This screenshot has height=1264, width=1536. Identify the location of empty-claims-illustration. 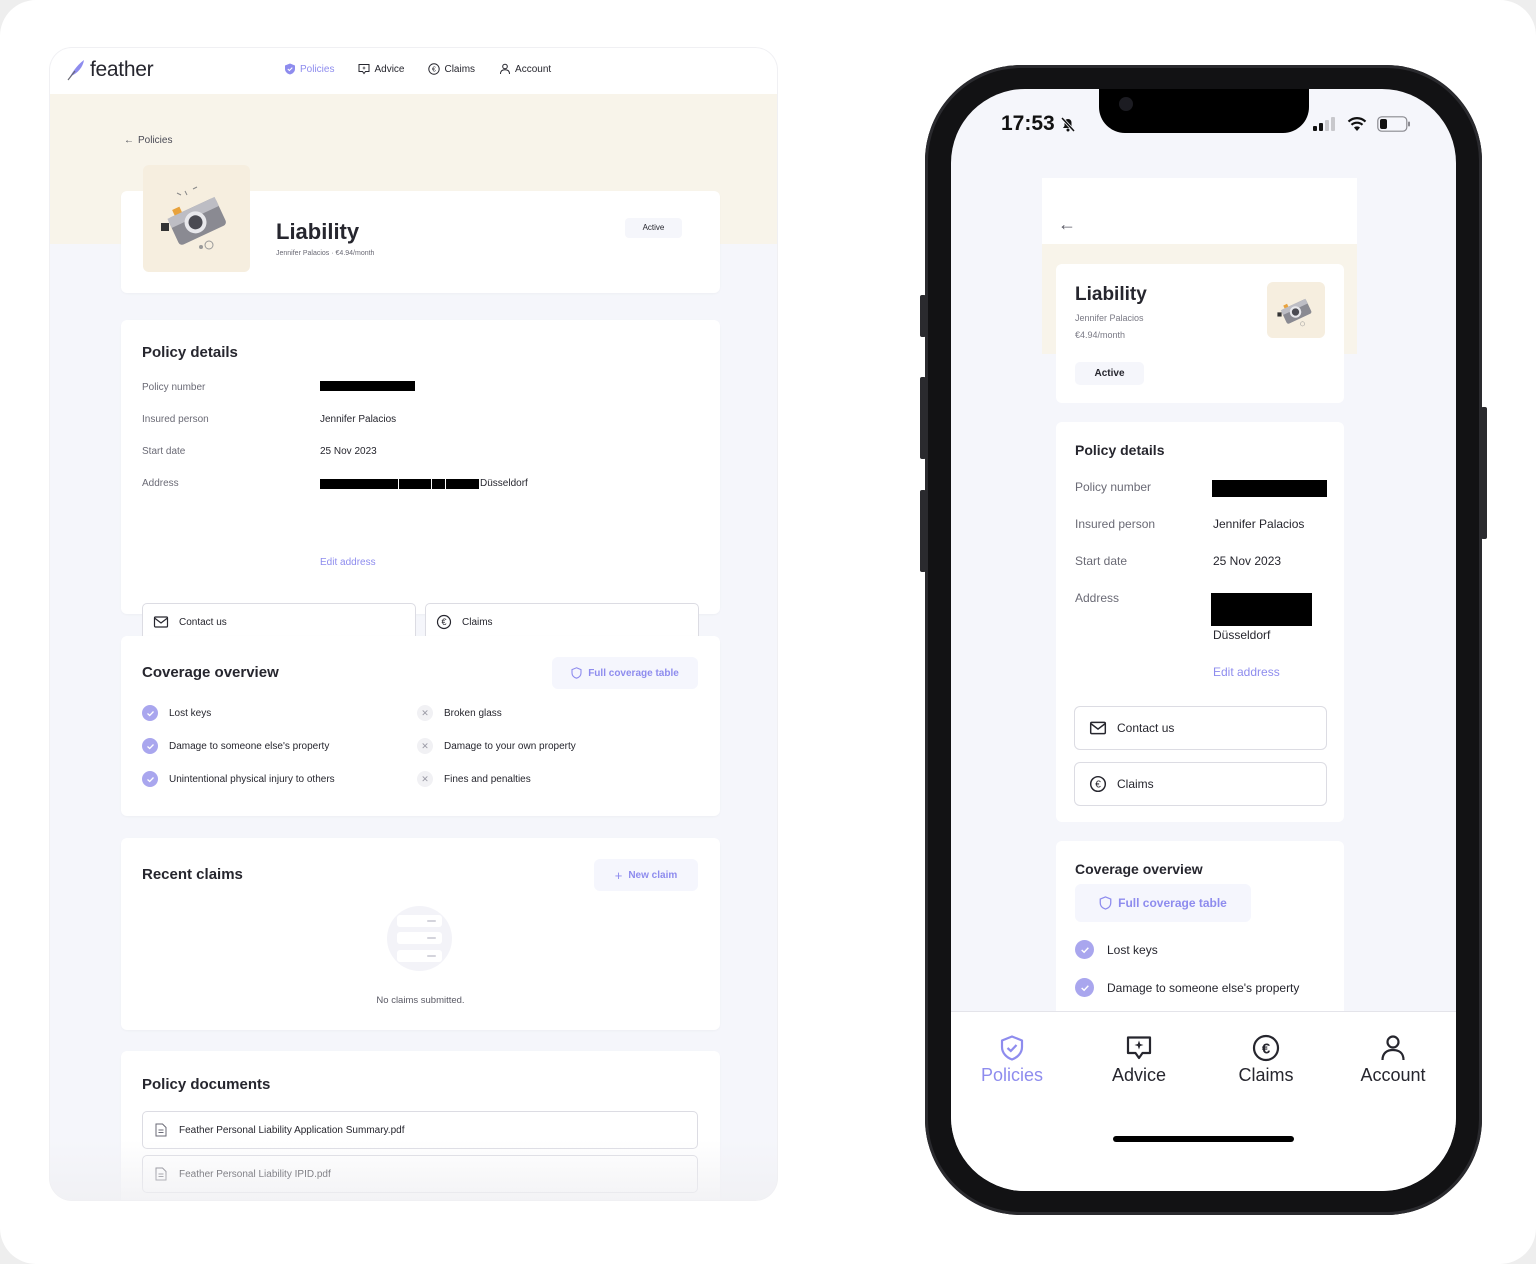
(419, 938).